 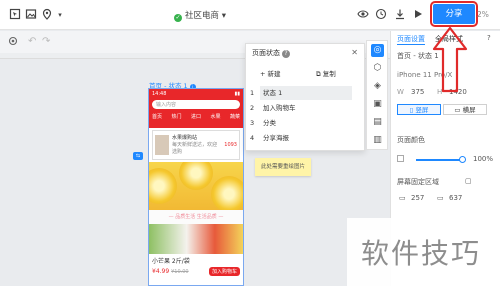 What do you see at coordinates (271, 53) in the screenshot?
I see `panel-title: 页面状态?` at bounding box center [271, 53].